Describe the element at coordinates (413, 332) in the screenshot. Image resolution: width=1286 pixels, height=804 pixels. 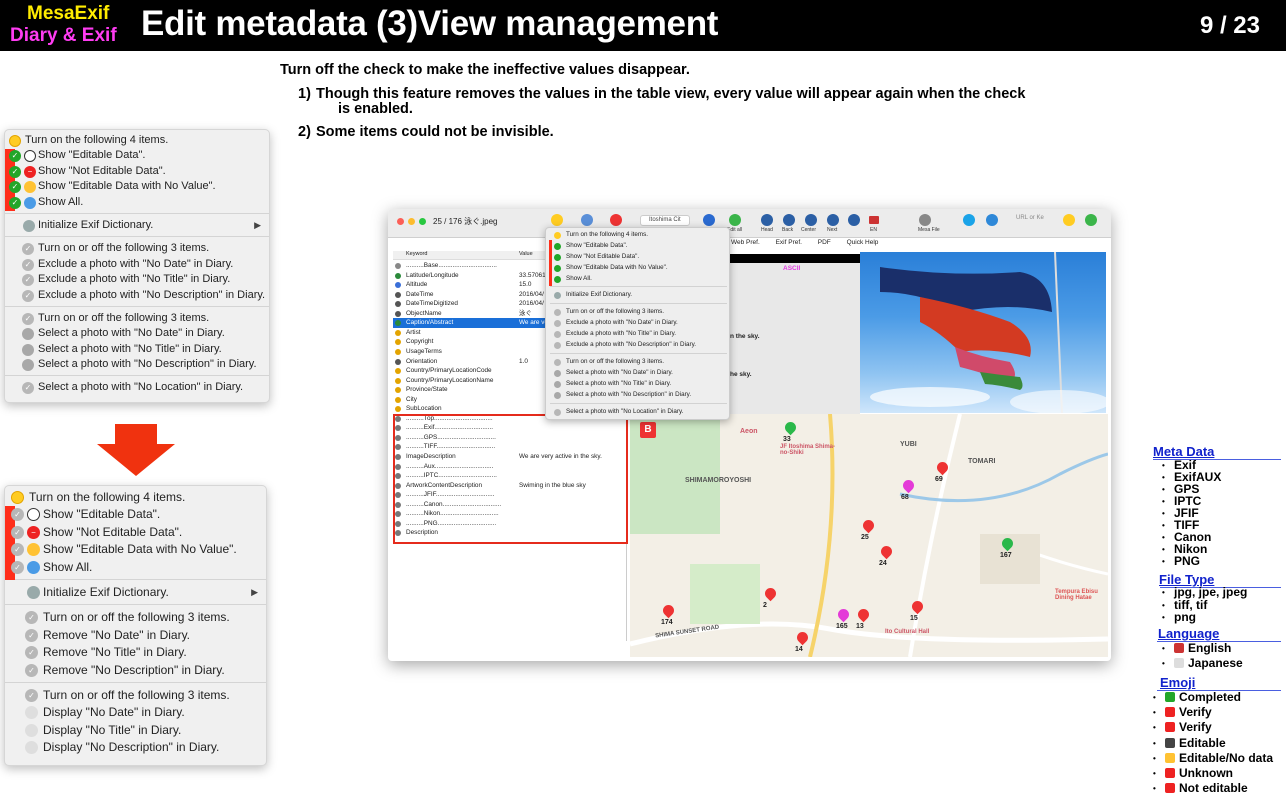
I see `row-keyword: Artist` at that location.